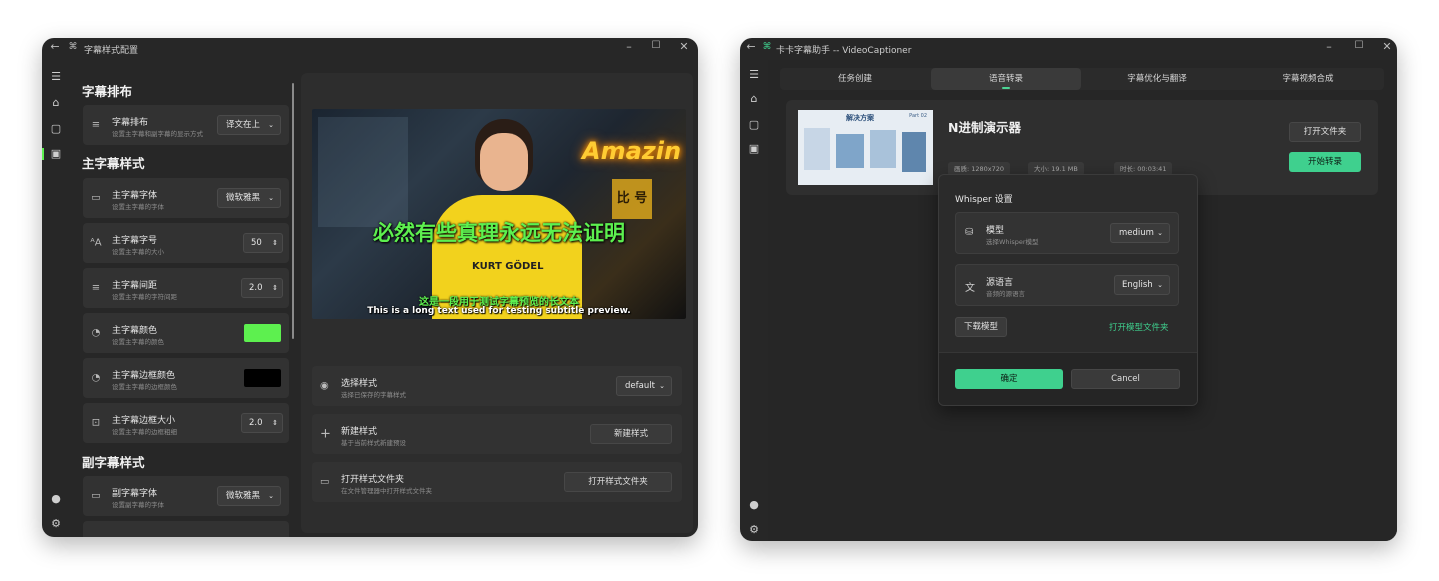  I want to click on row-title: 主字幕边框大小, so click(144, 421).